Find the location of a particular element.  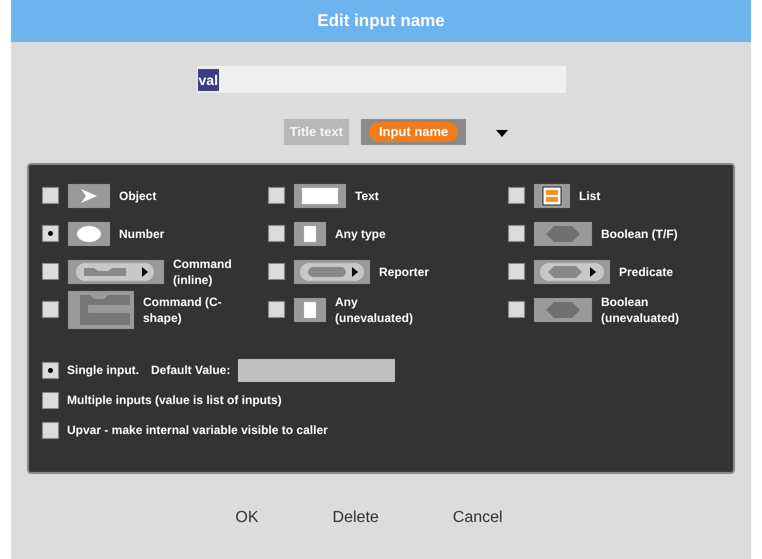

type-label: Any (unevaluated) is located at coordinates (374, 310).